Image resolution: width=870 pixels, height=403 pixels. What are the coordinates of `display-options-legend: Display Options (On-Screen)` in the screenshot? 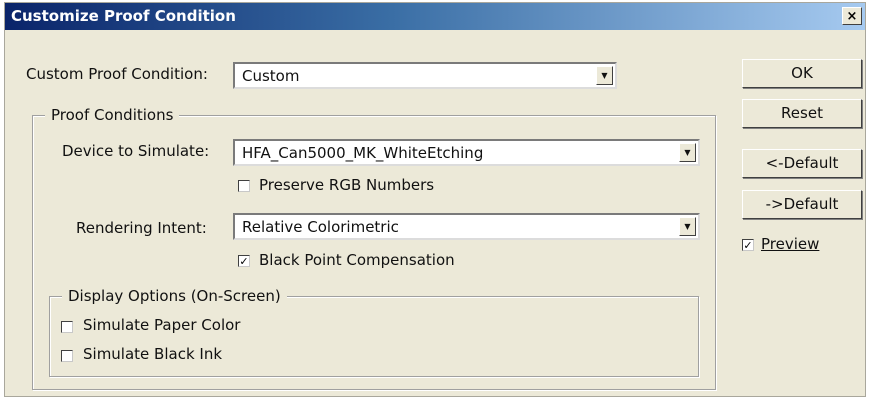 It's located at (174, 296).